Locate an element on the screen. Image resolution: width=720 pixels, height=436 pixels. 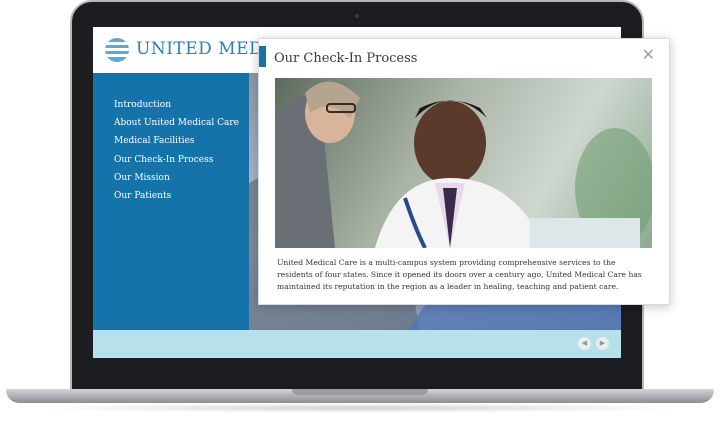
webcam-icon is located at coordinates (357, 16).